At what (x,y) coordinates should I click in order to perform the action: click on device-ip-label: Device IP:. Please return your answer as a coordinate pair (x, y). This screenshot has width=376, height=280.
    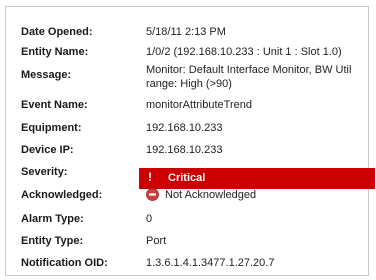
    Looking at the image, I should click on (47, 150).